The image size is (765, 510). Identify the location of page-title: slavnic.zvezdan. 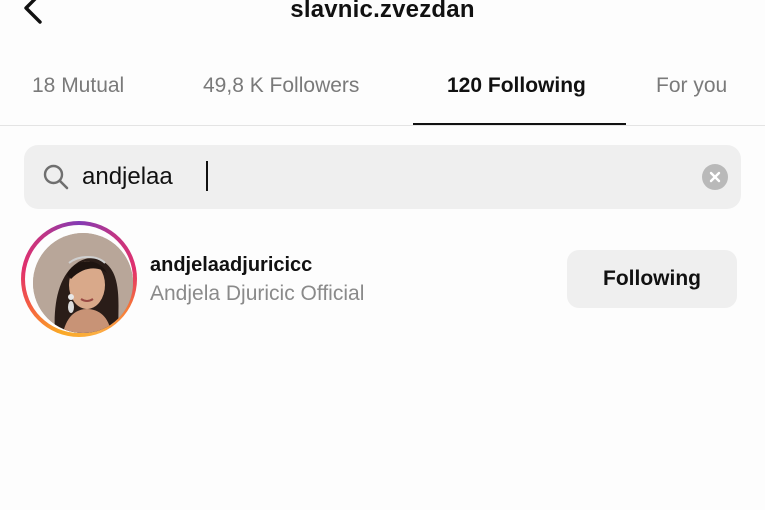
(382, 11).